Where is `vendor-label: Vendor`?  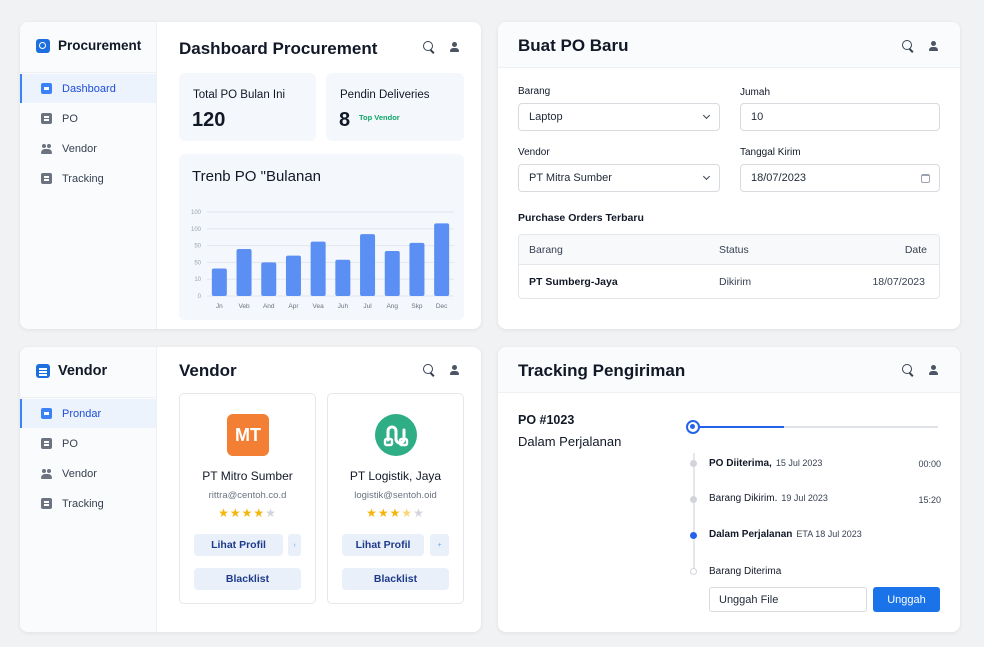 vendor-label: Vendor is located at coordinates (534, 152).